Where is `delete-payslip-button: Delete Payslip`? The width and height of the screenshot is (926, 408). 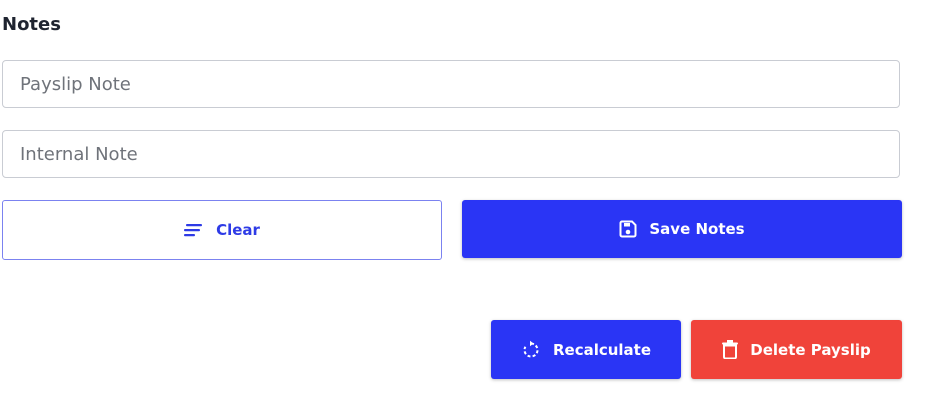
delete-payslip-button: Delete Payslip is located at coordinates (796, 349).